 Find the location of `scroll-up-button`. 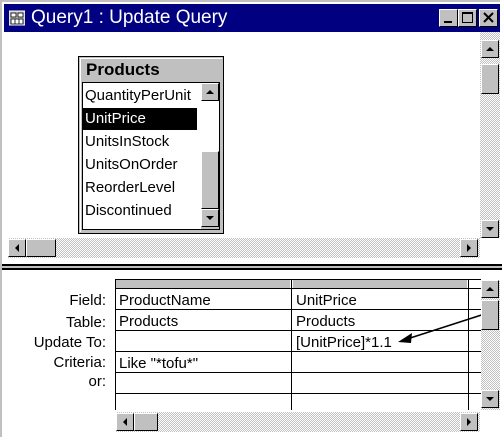

scroll-up-button is located at coordinates (490, 289).